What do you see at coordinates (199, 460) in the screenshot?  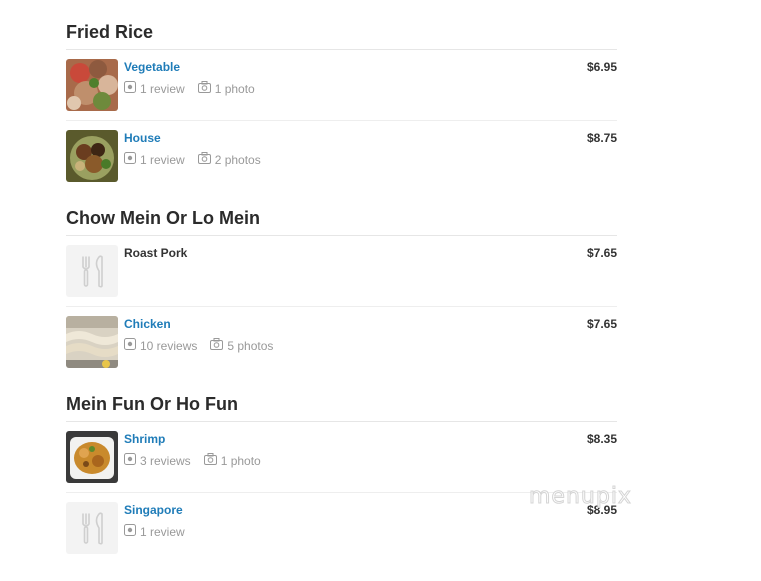 I see `item-meta: 3 reviews 1 photo` at bounding box center [199, 460].